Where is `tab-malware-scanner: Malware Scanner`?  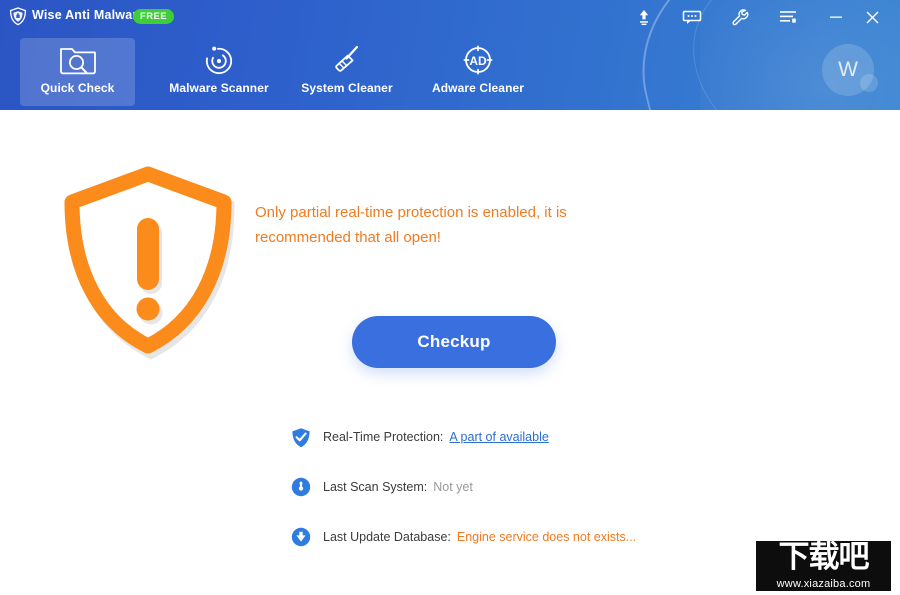
tab-malware-scanner: Malware Scanner is located at coordinates (219, 72).